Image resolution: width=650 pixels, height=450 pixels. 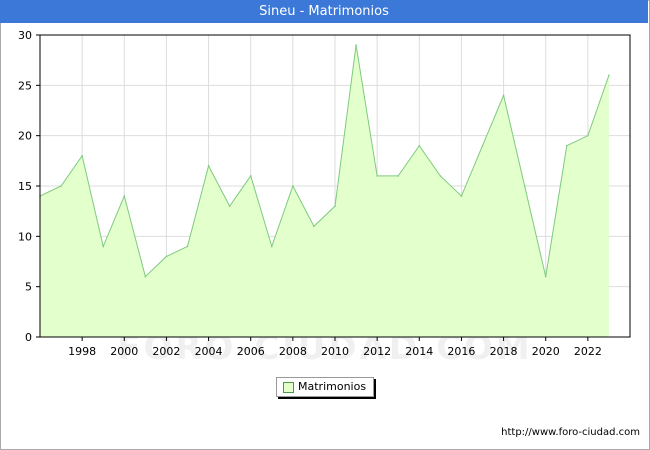 What do you see at coordinates (25, 136) in the screenshot?
I see `y-tick-label: 20` at bounding box center [25, 136].